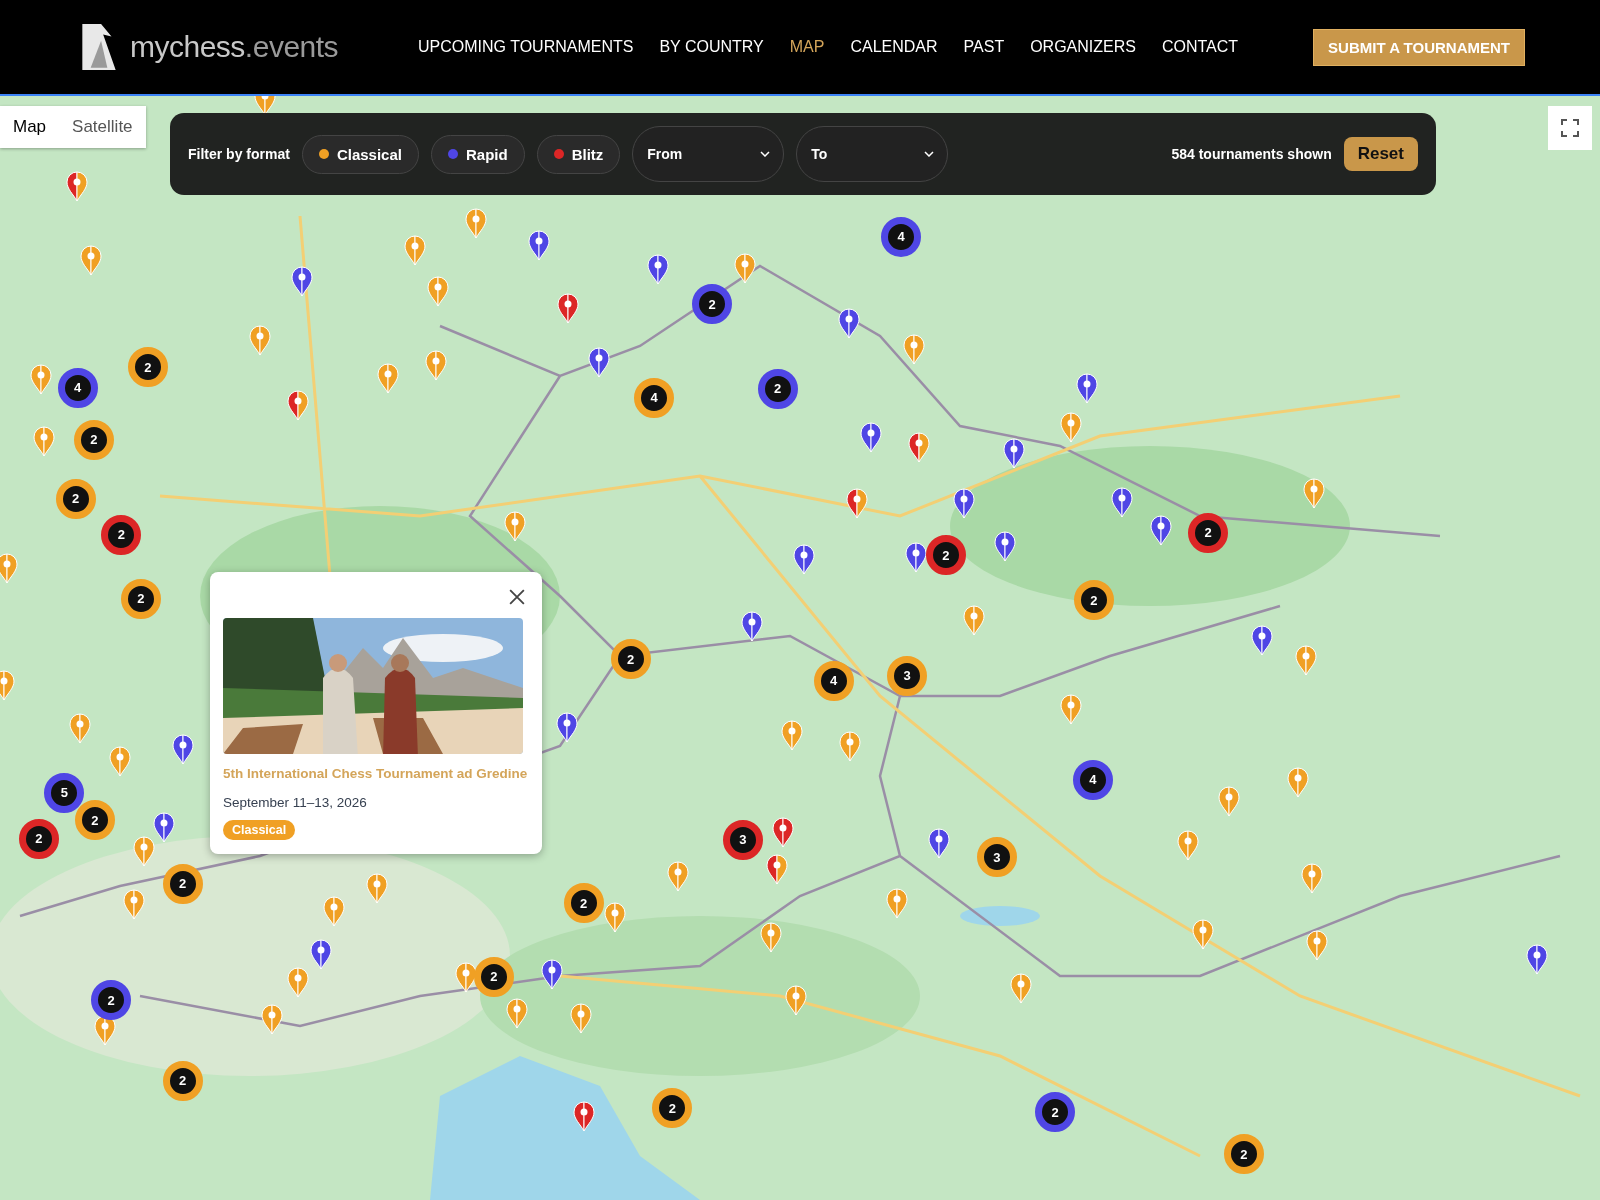 This screenshot has width=1600, height=1200. What do you see at coordinates (984, 47) in the screenshot?
I see `nav-link: PAST` at bounding box center [984, 47].